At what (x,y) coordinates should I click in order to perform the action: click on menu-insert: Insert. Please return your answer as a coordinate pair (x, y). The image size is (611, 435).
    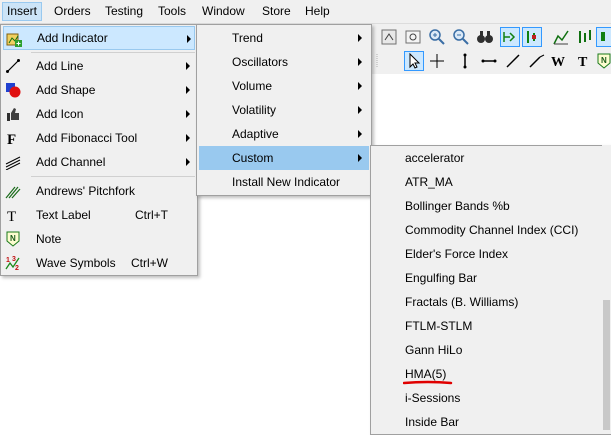
    Looking at the image, I should click on (22, 11).